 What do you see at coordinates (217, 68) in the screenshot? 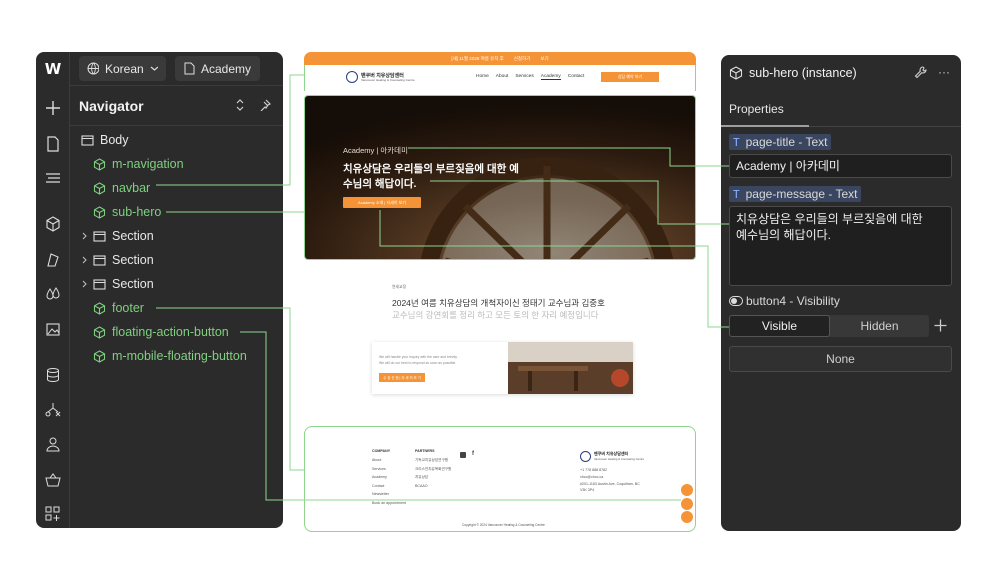
I see `page-selector: Academy` at bounding box center [217, 68].